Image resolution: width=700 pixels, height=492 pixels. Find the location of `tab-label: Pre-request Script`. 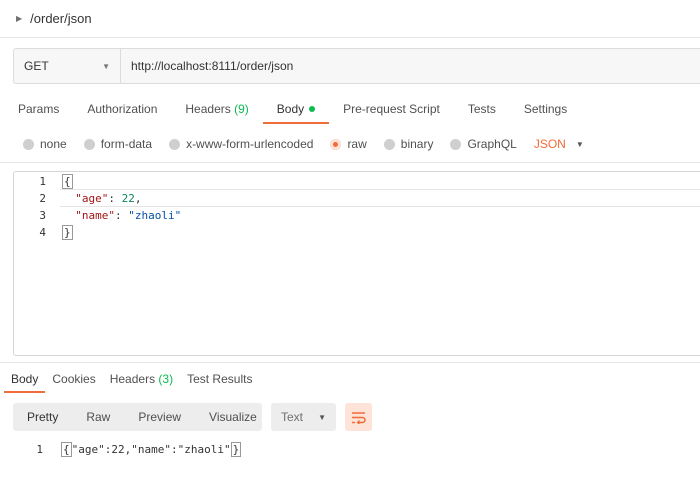

tab-label: Pre-request Script is located at coordinates (391, 109).